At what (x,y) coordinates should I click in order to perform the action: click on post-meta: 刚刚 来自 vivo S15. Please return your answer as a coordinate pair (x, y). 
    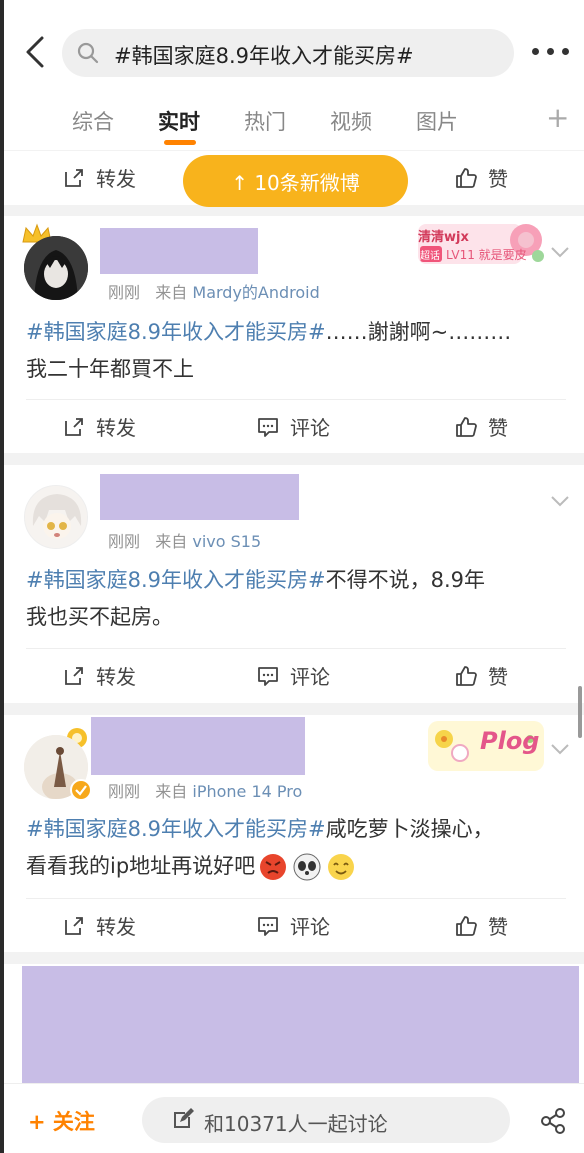
    Looking at the image, I should click on (184, 540).